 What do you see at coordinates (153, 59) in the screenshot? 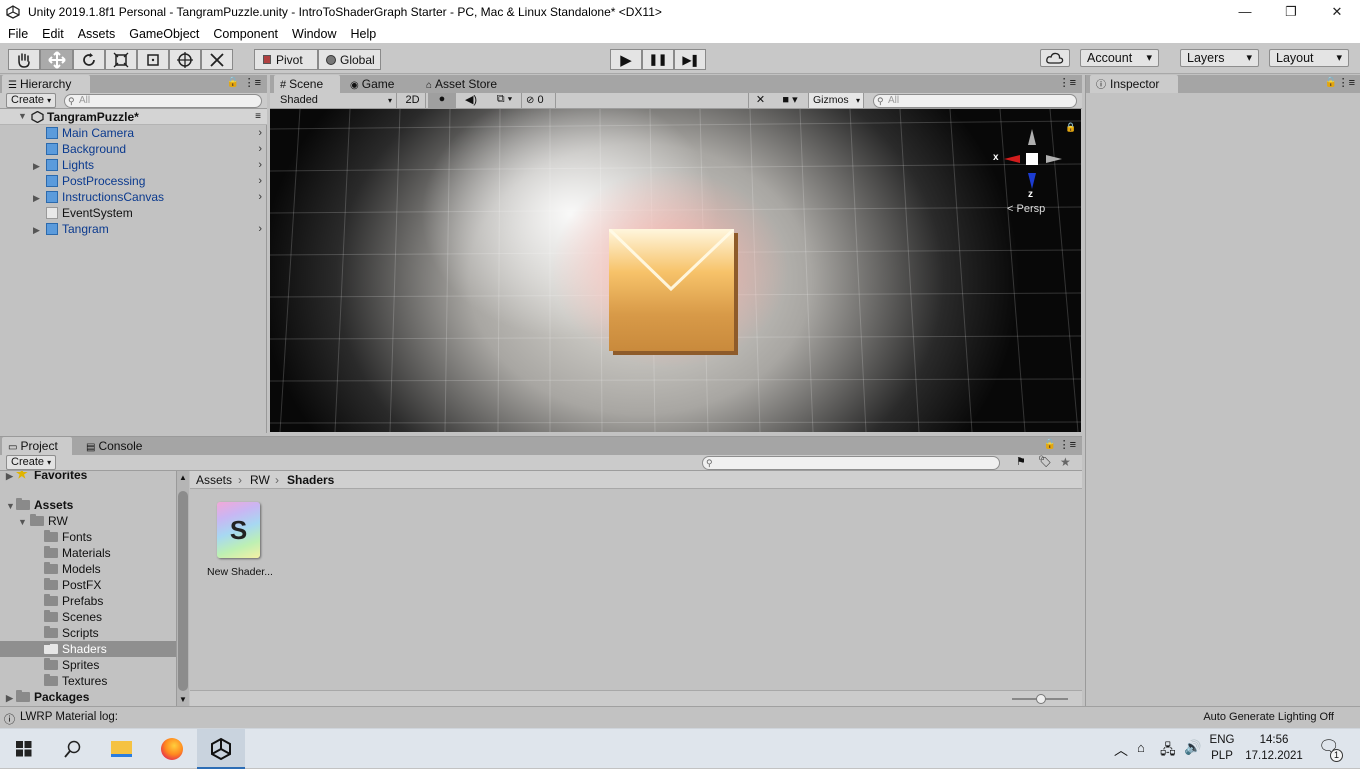
I see `rect-tool-button` at bounding box center [153, 59].